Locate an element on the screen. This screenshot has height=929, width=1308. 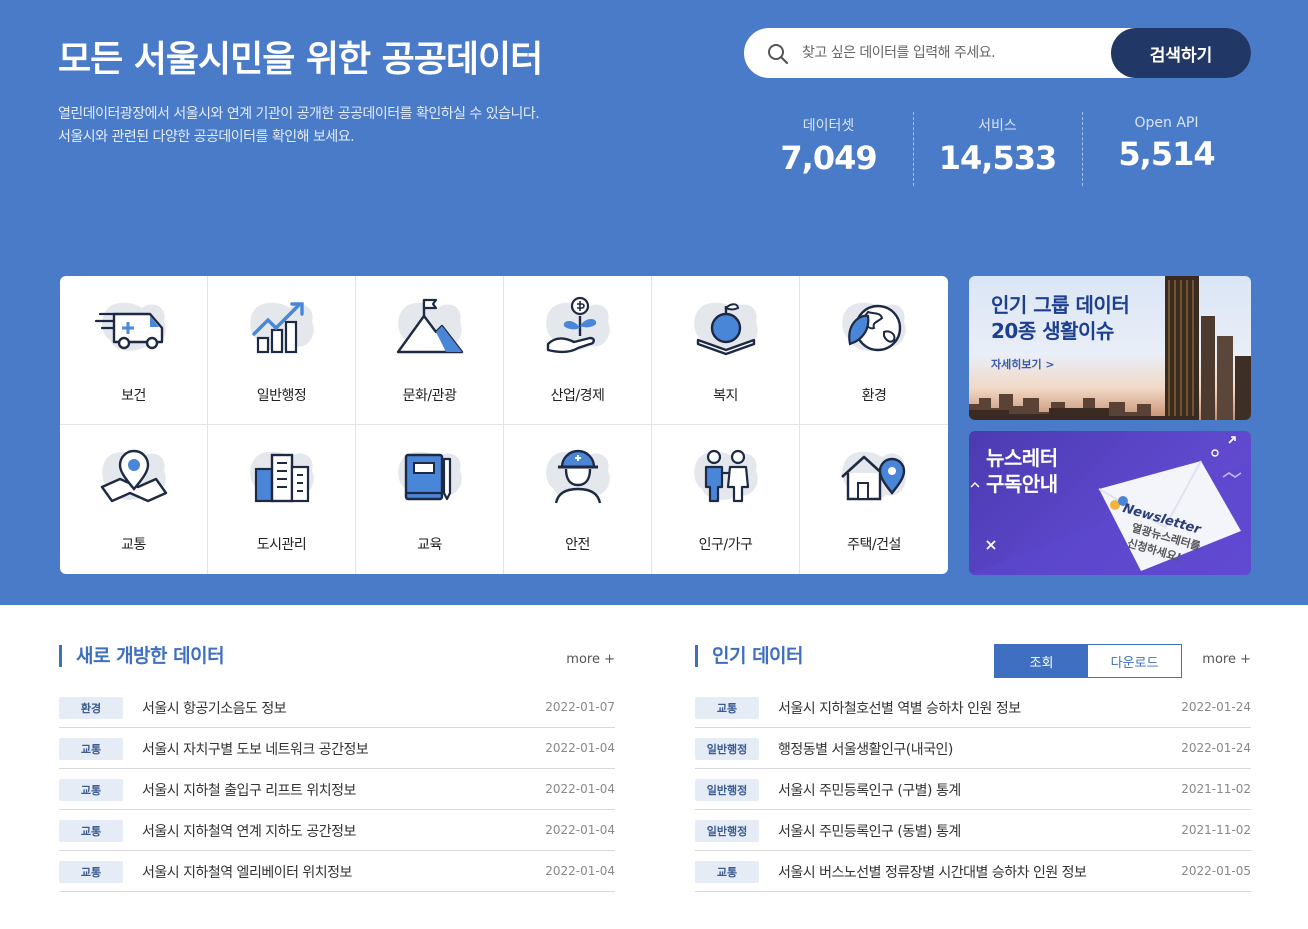
item-title: 서울시 지하철역 엘리베이터 위치정보 is located at coordinates (247, 872).